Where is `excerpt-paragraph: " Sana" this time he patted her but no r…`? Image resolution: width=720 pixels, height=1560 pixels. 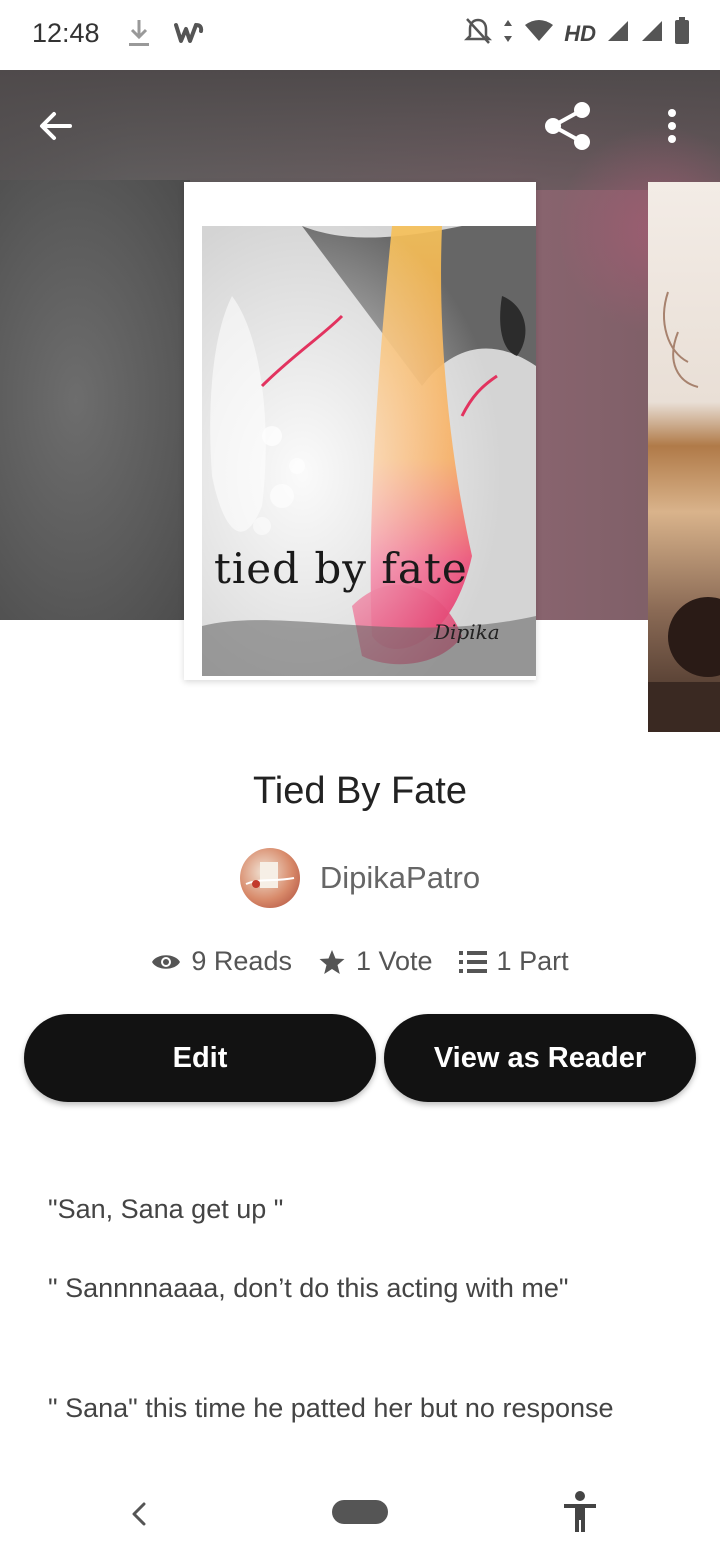
excerpt-paragraph: " Sana" this time he patted her but no r… is located at coordinates (331, 1408).